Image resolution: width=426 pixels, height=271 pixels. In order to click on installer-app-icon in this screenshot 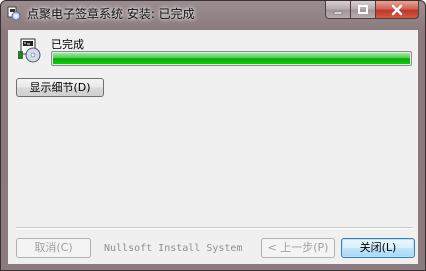, I will do `click(14, 13)`.